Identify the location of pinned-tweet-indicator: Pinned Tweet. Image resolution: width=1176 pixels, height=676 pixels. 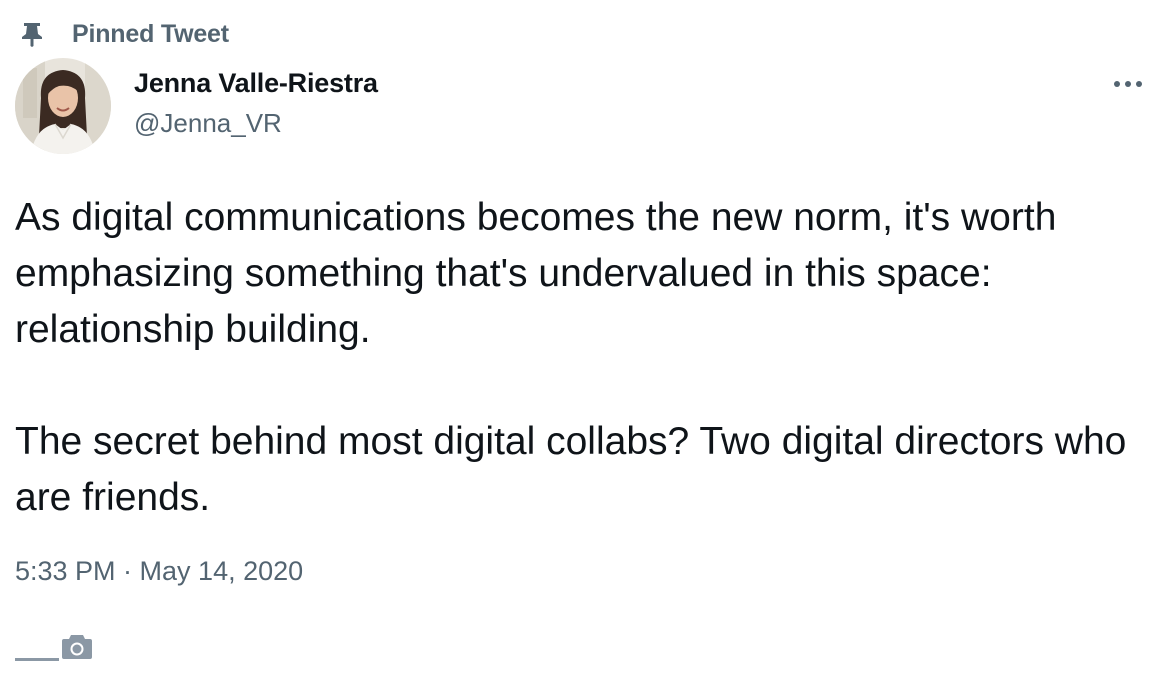
(123, 34).